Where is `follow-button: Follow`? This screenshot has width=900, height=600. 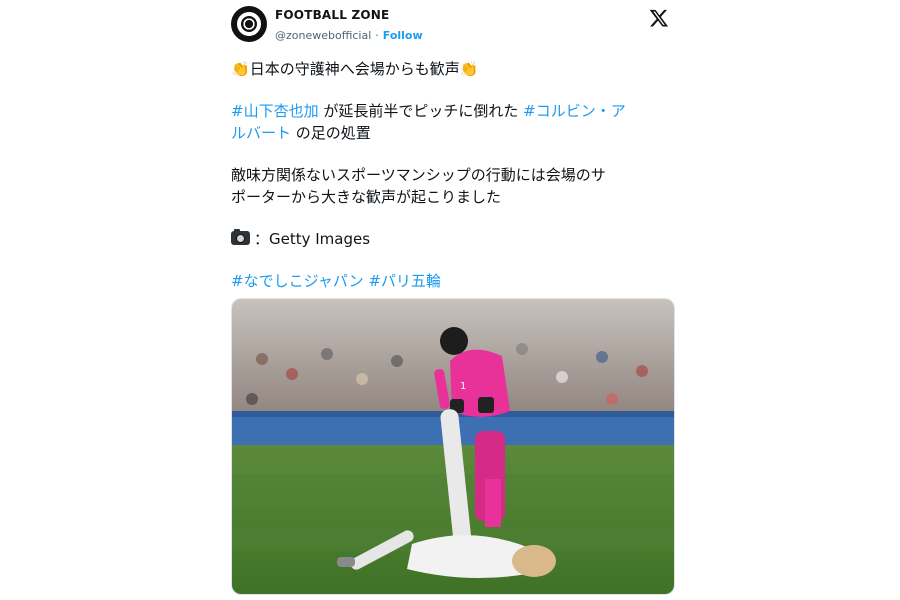
follow-button: Follow is located at coordinates (403, 35).